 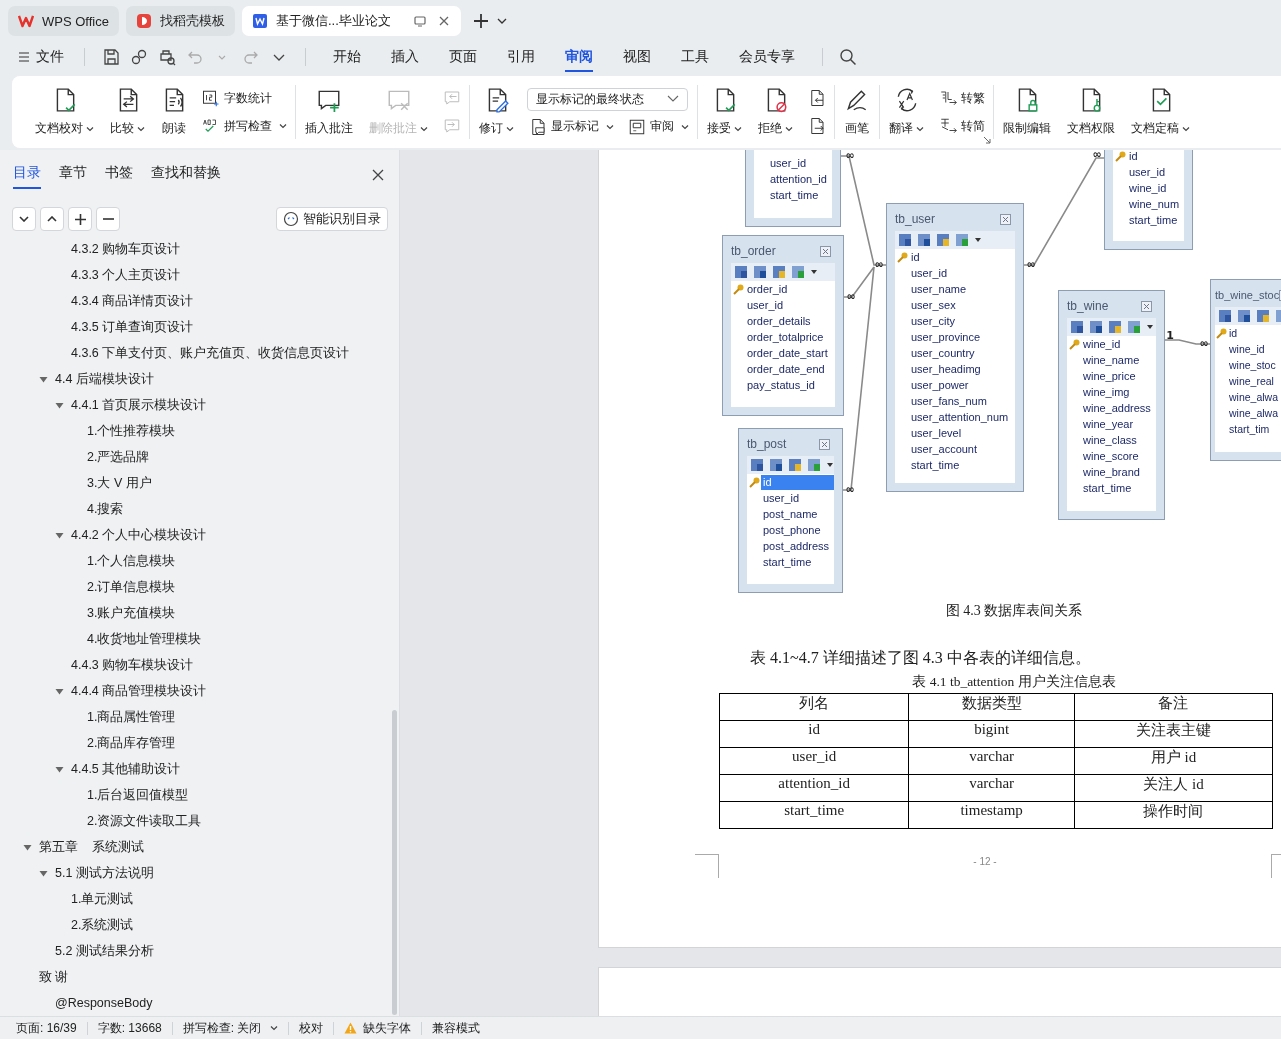 What do you see at coordinates (43, 57) in the screenshot?
I see `file-menu-button: 文件` at bounding box center [43, 57].